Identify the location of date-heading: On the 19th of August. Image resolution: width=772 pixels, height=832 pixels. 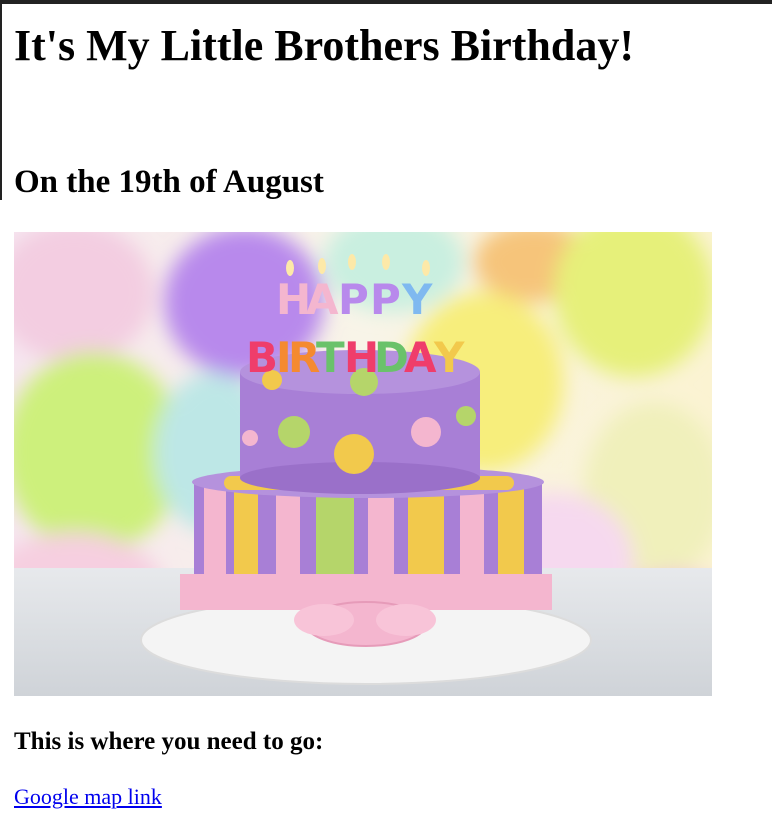
(169, 182).